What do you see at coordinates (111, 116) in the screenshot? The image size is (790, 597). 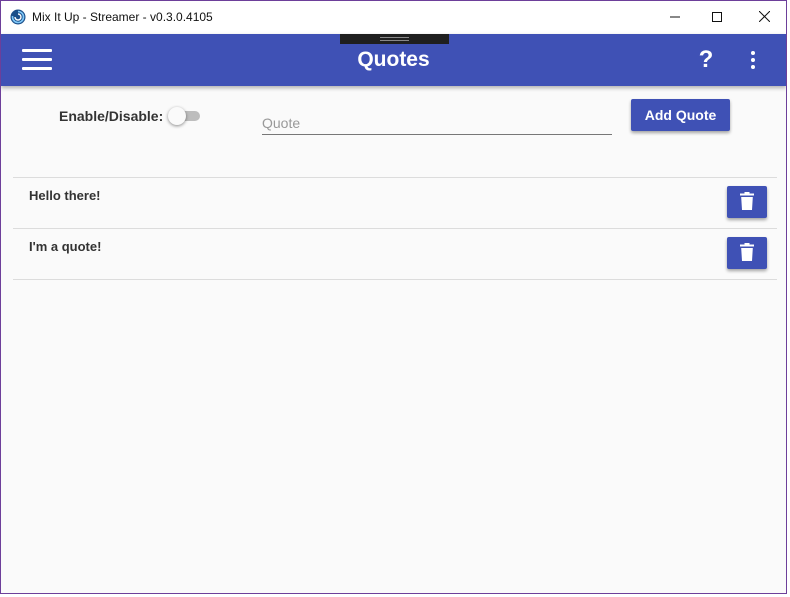 I see `enable-disable-label: Enable/Disable:` at bounding box center [111, 116].